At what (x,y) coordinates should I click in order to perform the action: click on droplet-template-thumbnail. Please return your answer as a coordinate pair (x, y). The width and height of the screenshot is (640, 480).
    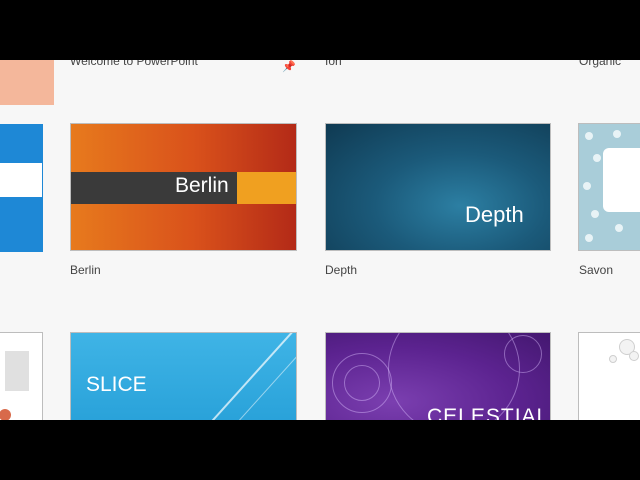
    Looking at the image, I should click on (609, 376).